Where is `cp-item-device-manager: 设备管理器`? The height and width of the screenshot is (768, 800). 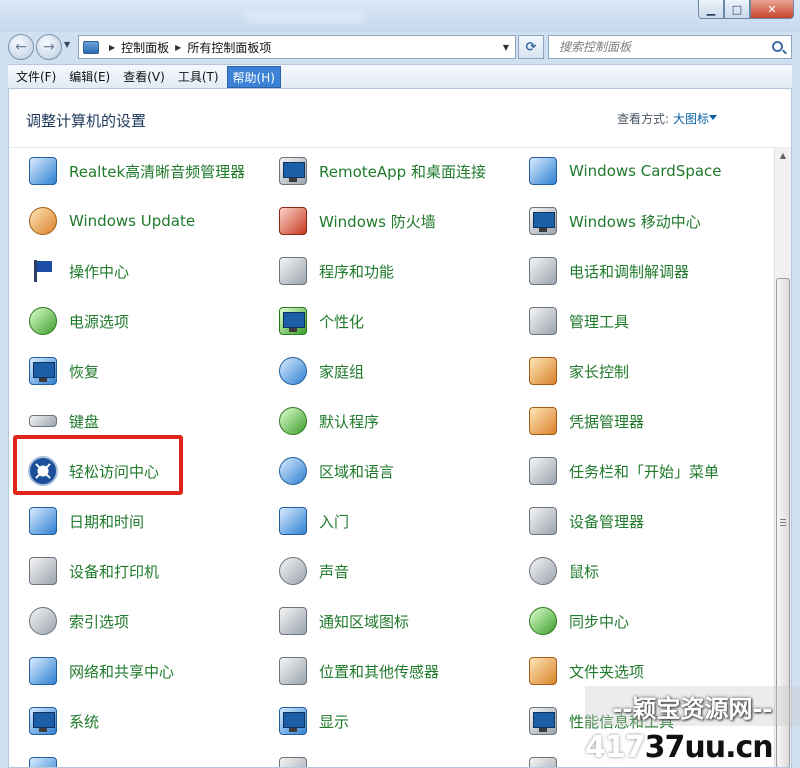 cp-item-device-manager: 设备管理器 is located at coordinates (585, 521).